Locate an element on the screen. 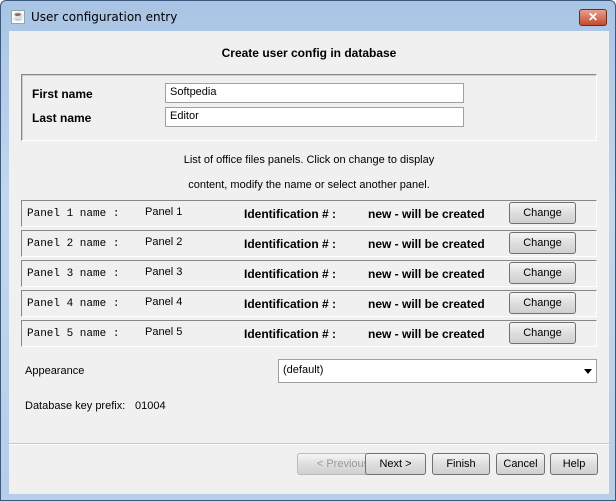 This screenshot has width=616, height=501. appearance-value: (default) is located at coordinates (303, 370).